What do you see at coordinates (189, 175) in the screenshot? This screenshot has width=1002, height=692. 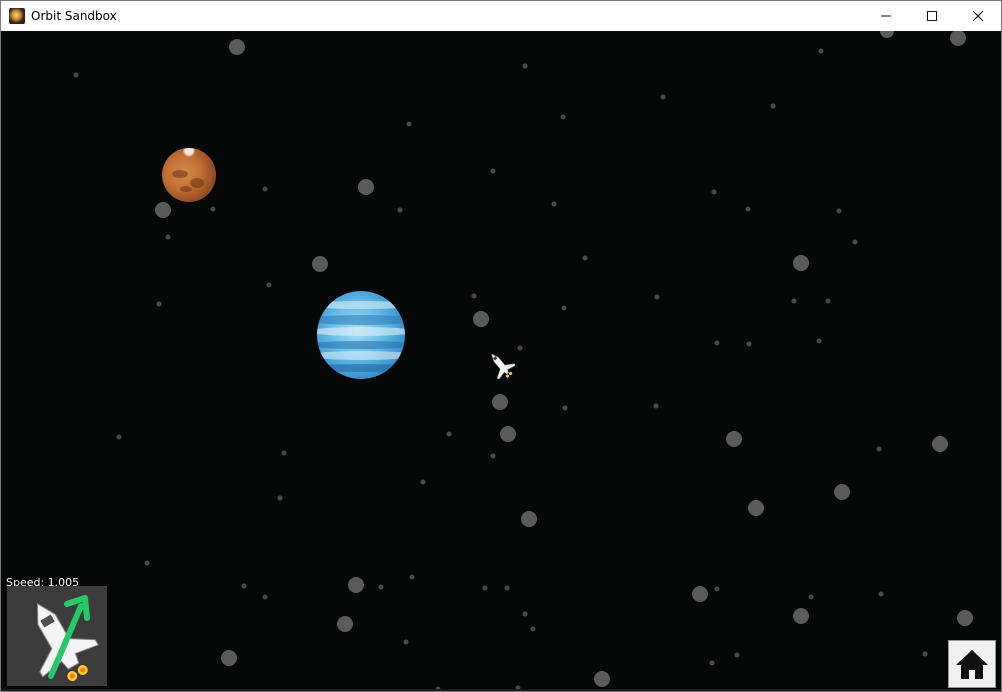 I see `mars-planet` at bounding box center [189, 175].